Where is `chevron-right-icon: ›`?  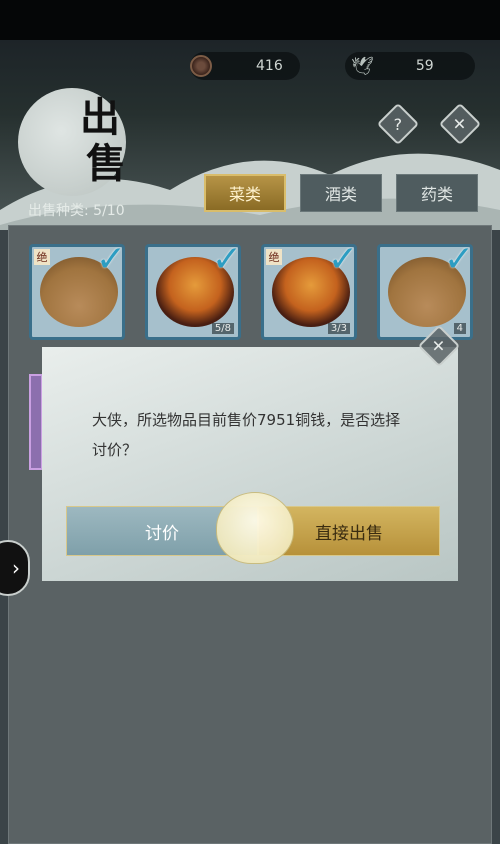
chevron-right-icon: › is located at coordinates (16, 568).